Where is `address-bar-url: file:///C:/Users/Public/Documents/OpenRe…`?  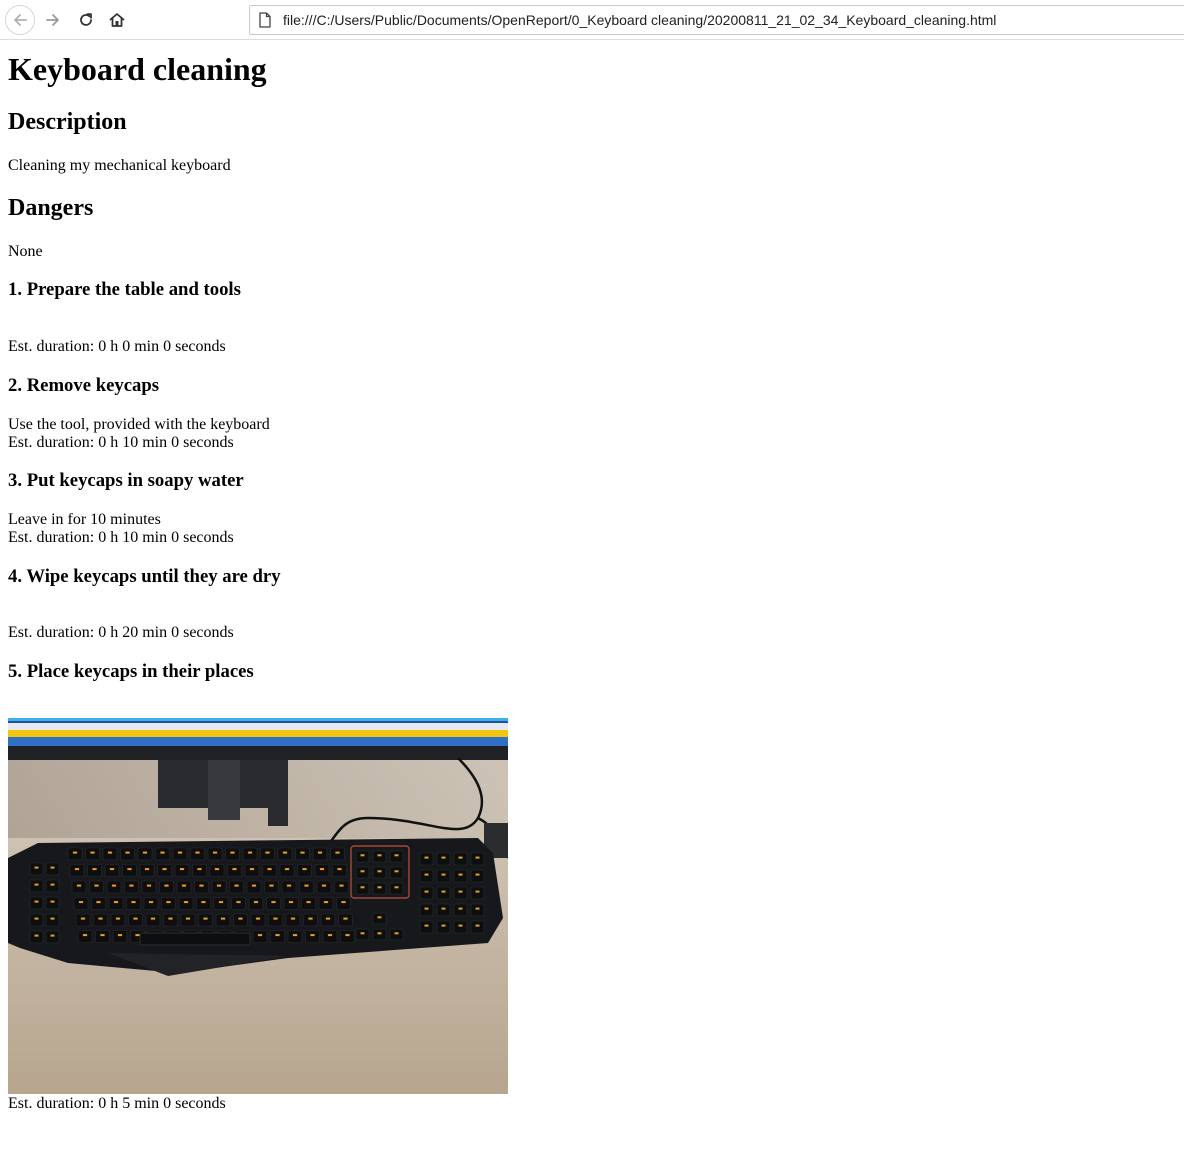
address-bar-url: file:///C:/Users/Public/Documents/OpenRe… is located at coordinates (728, 20).